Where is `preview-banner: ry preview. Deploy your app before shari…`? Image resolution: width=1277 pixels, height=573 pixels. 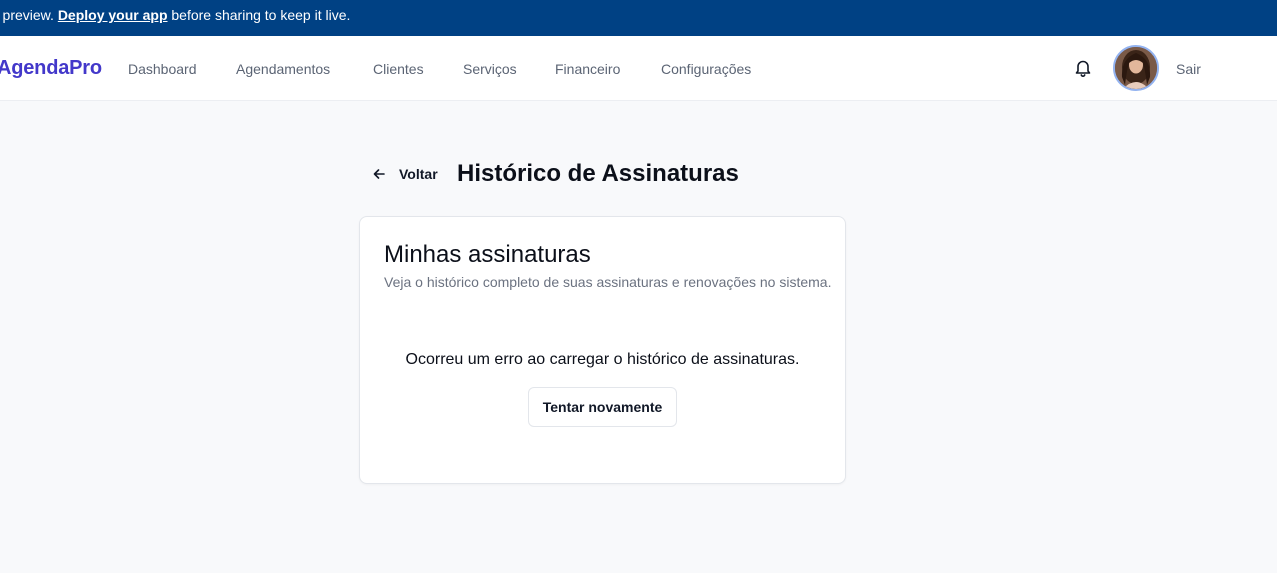 preview-banner: ry preview. Deploy your app before shari… is located at coordinates (638, 18).